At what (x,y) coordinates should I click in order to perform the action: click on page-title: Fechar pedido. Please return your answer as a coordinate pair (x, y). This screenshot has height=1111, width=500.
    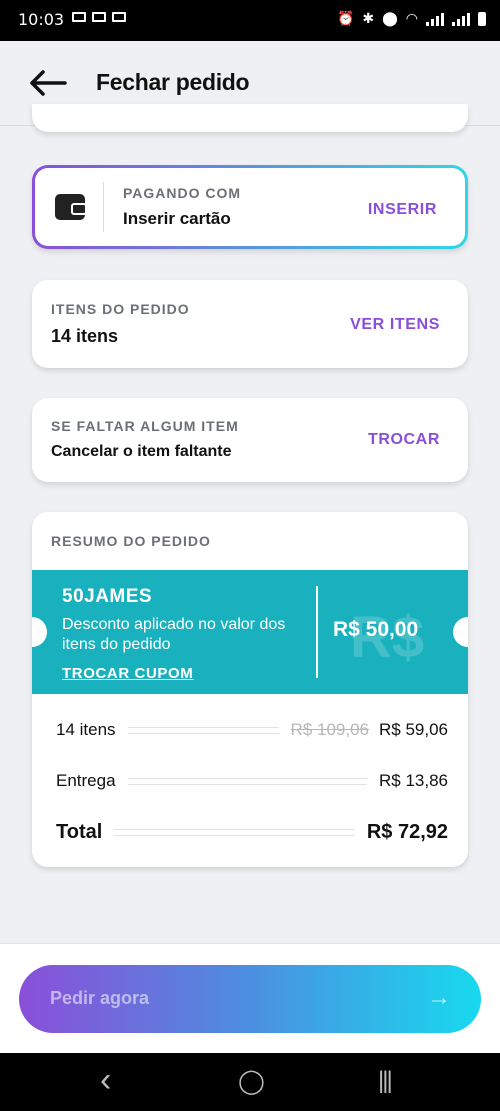
    Looking at the image, I should click on (173, 82).